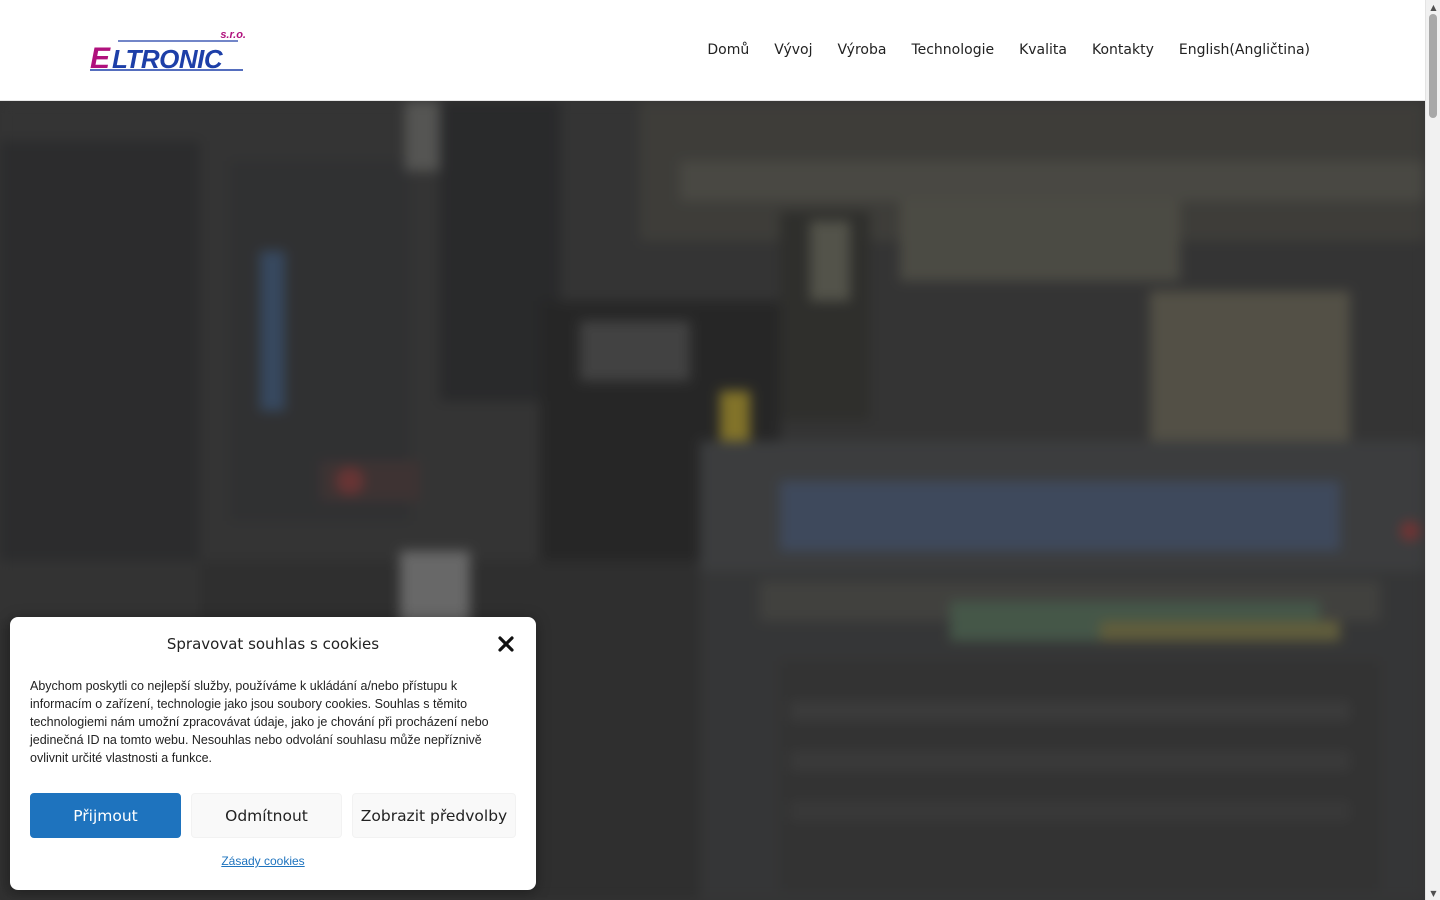  Describe the element at coordinates (266, 815) in the screenshot. I see `deny-cookies-button: Odmítnout` at that location.